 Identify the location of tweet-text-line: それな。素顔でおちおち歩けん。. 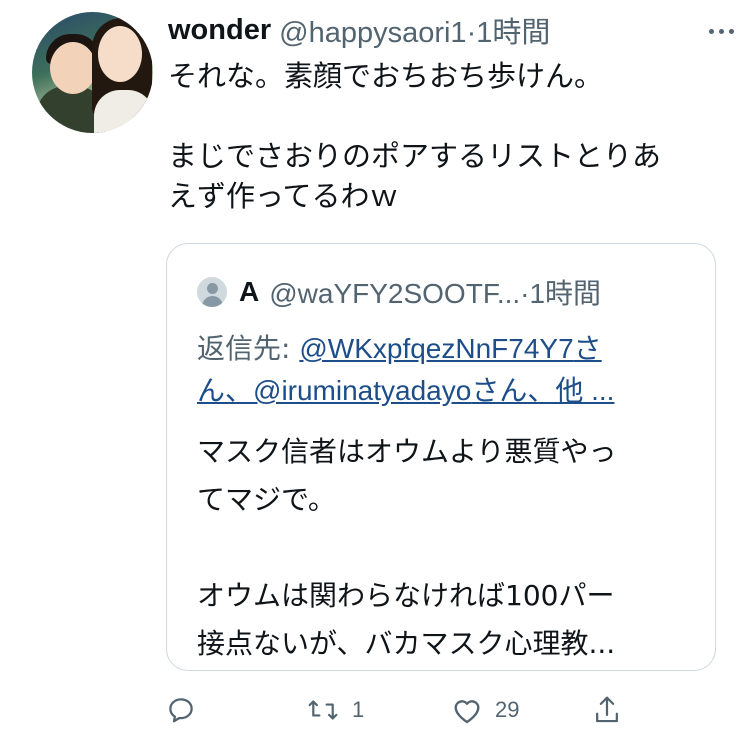
(386, 76).